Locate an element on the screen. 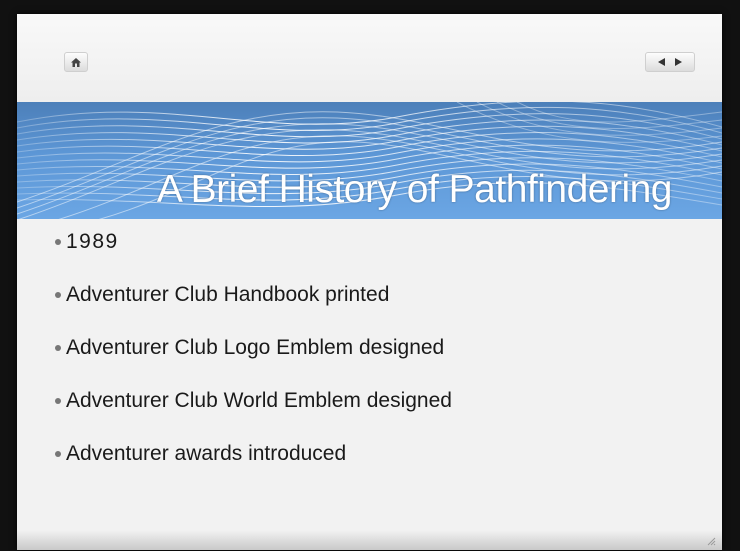  resize-grip-icon is located at coordinates (711, 541).